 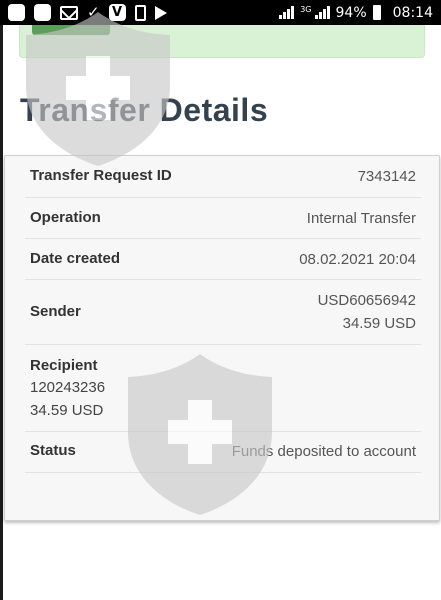 I want to click on status-value: Funds deposited to account, so click(x=323, y=451).